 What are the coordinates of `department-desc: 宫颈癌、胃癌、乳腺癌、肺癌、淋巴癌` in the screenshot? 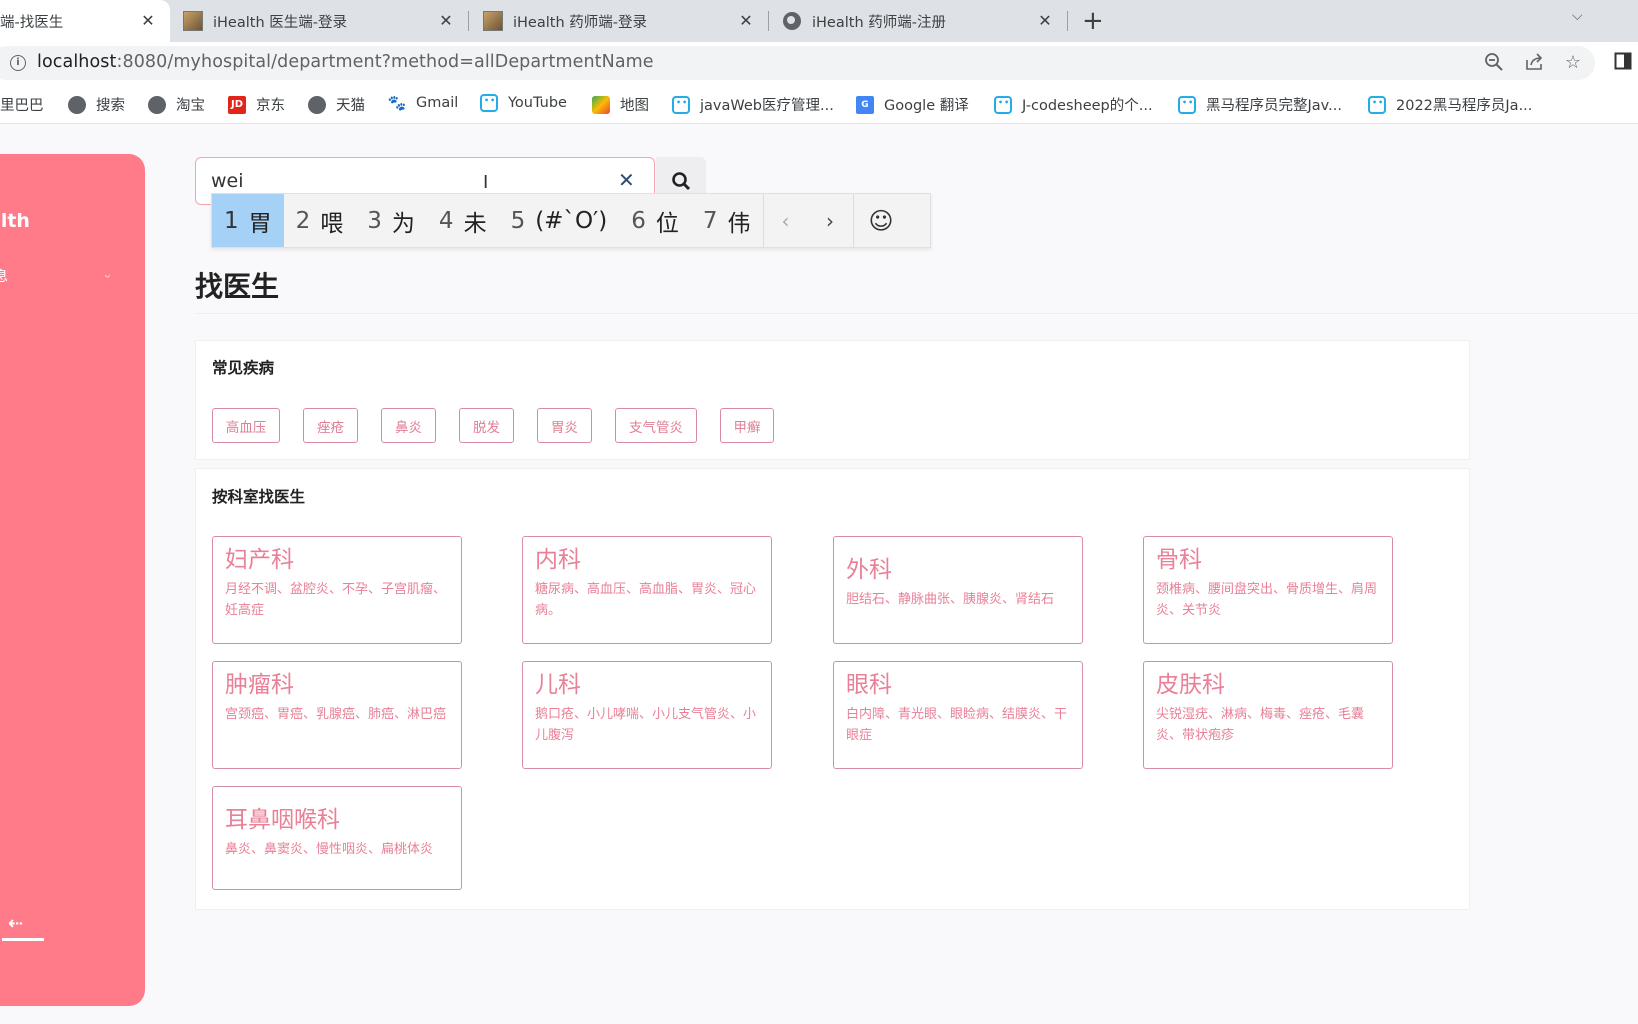 It's located at (336, 714).